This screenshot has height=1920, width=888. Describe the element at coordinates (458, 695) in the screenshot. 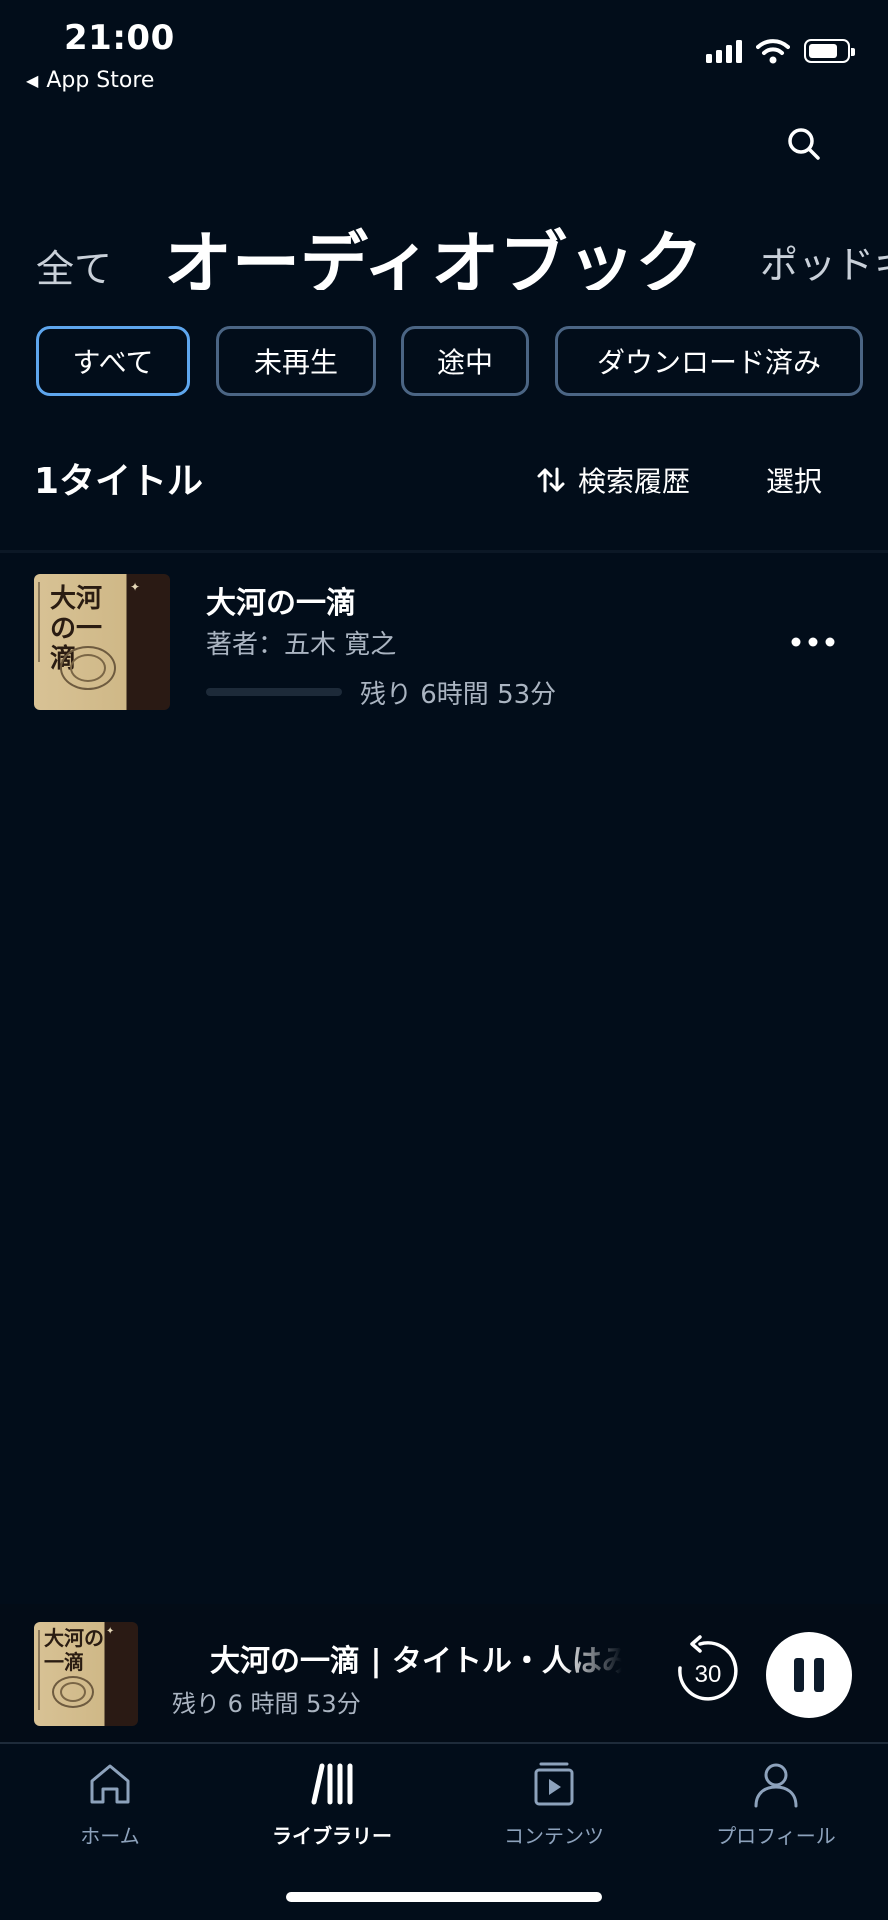

I see `remaining-time: 残り 6時間 53分` at that location.